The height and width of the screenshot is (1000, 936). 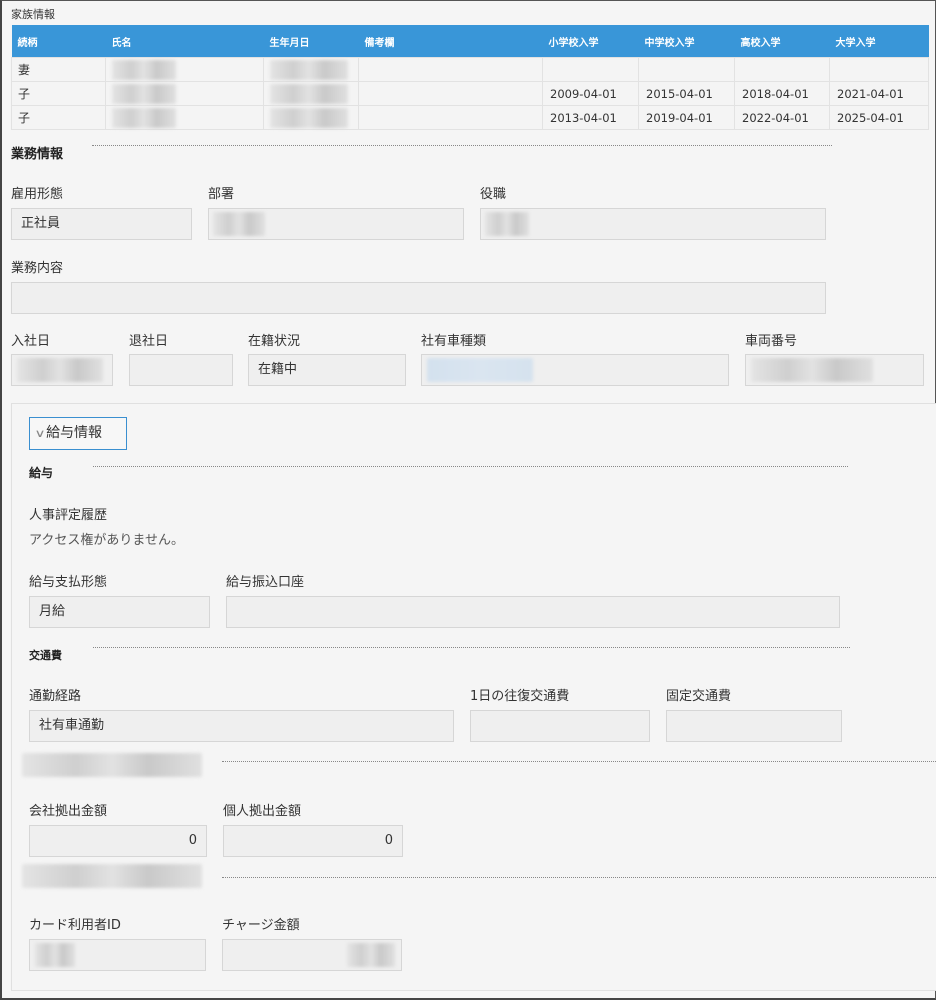 I want to click on salary-info-toggle-label: 給与情報, so click(x=74, y=433).